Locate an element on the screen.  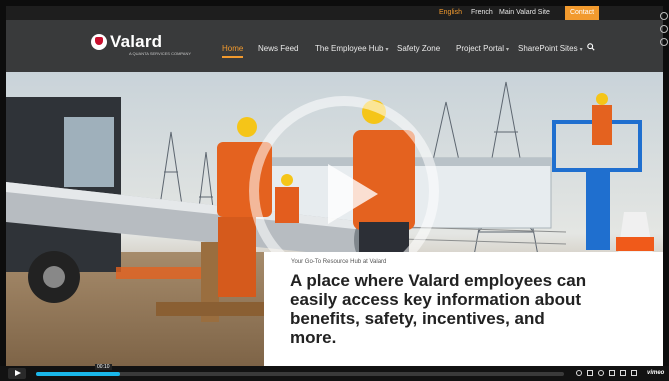
video-play-icon is located at coordinates (353, 194).